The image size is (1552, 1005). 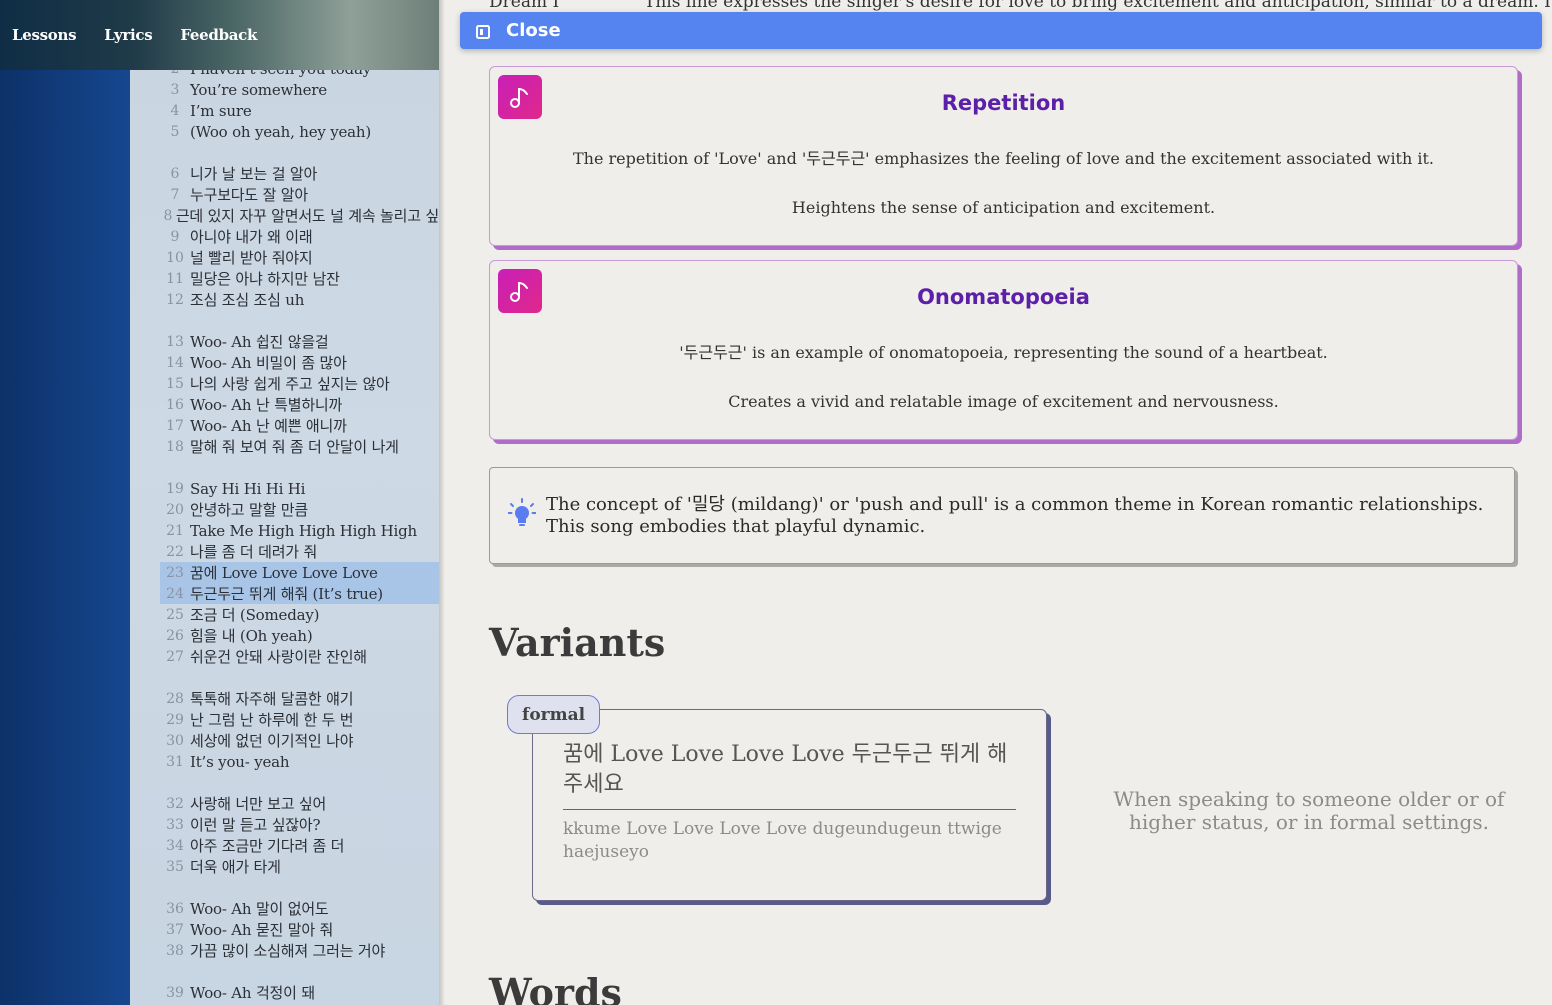 I want to click on lyric-line: 34 아주 조금만 기다려 좀 더, so click(x=284, y=845).